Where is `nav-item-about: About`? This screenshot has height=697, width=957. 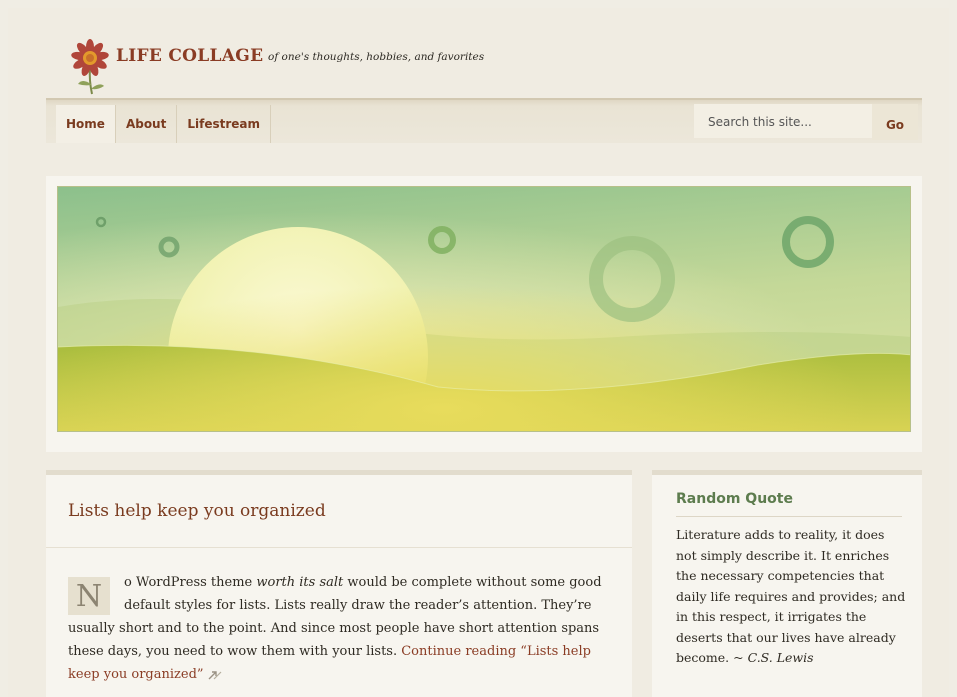
nav-item-about: About is located at coordinates (147, 124).